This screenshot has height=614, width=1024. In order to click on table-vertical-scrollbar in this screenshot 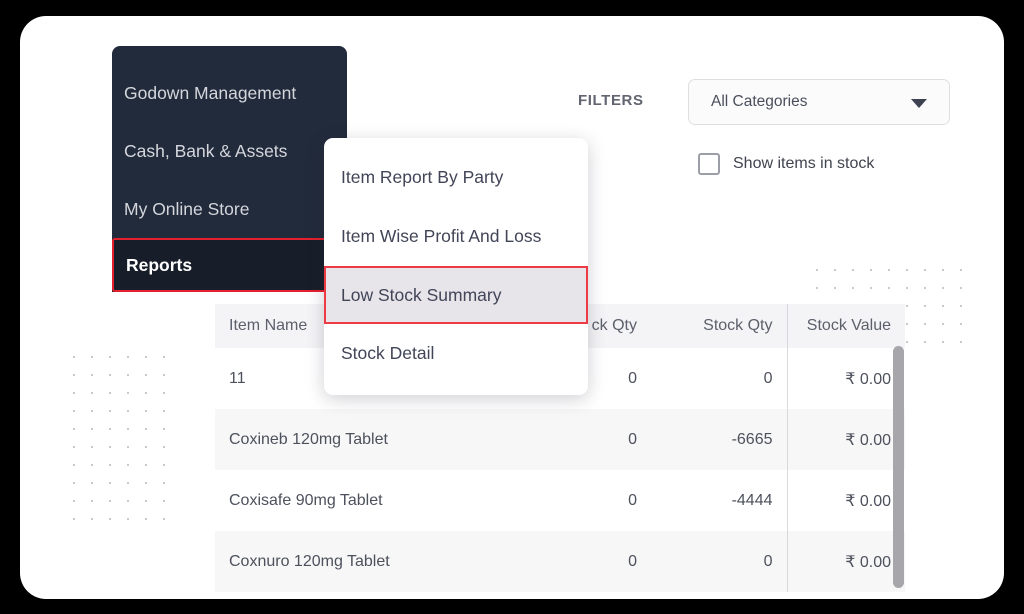, I will do `click(898, 467)`.